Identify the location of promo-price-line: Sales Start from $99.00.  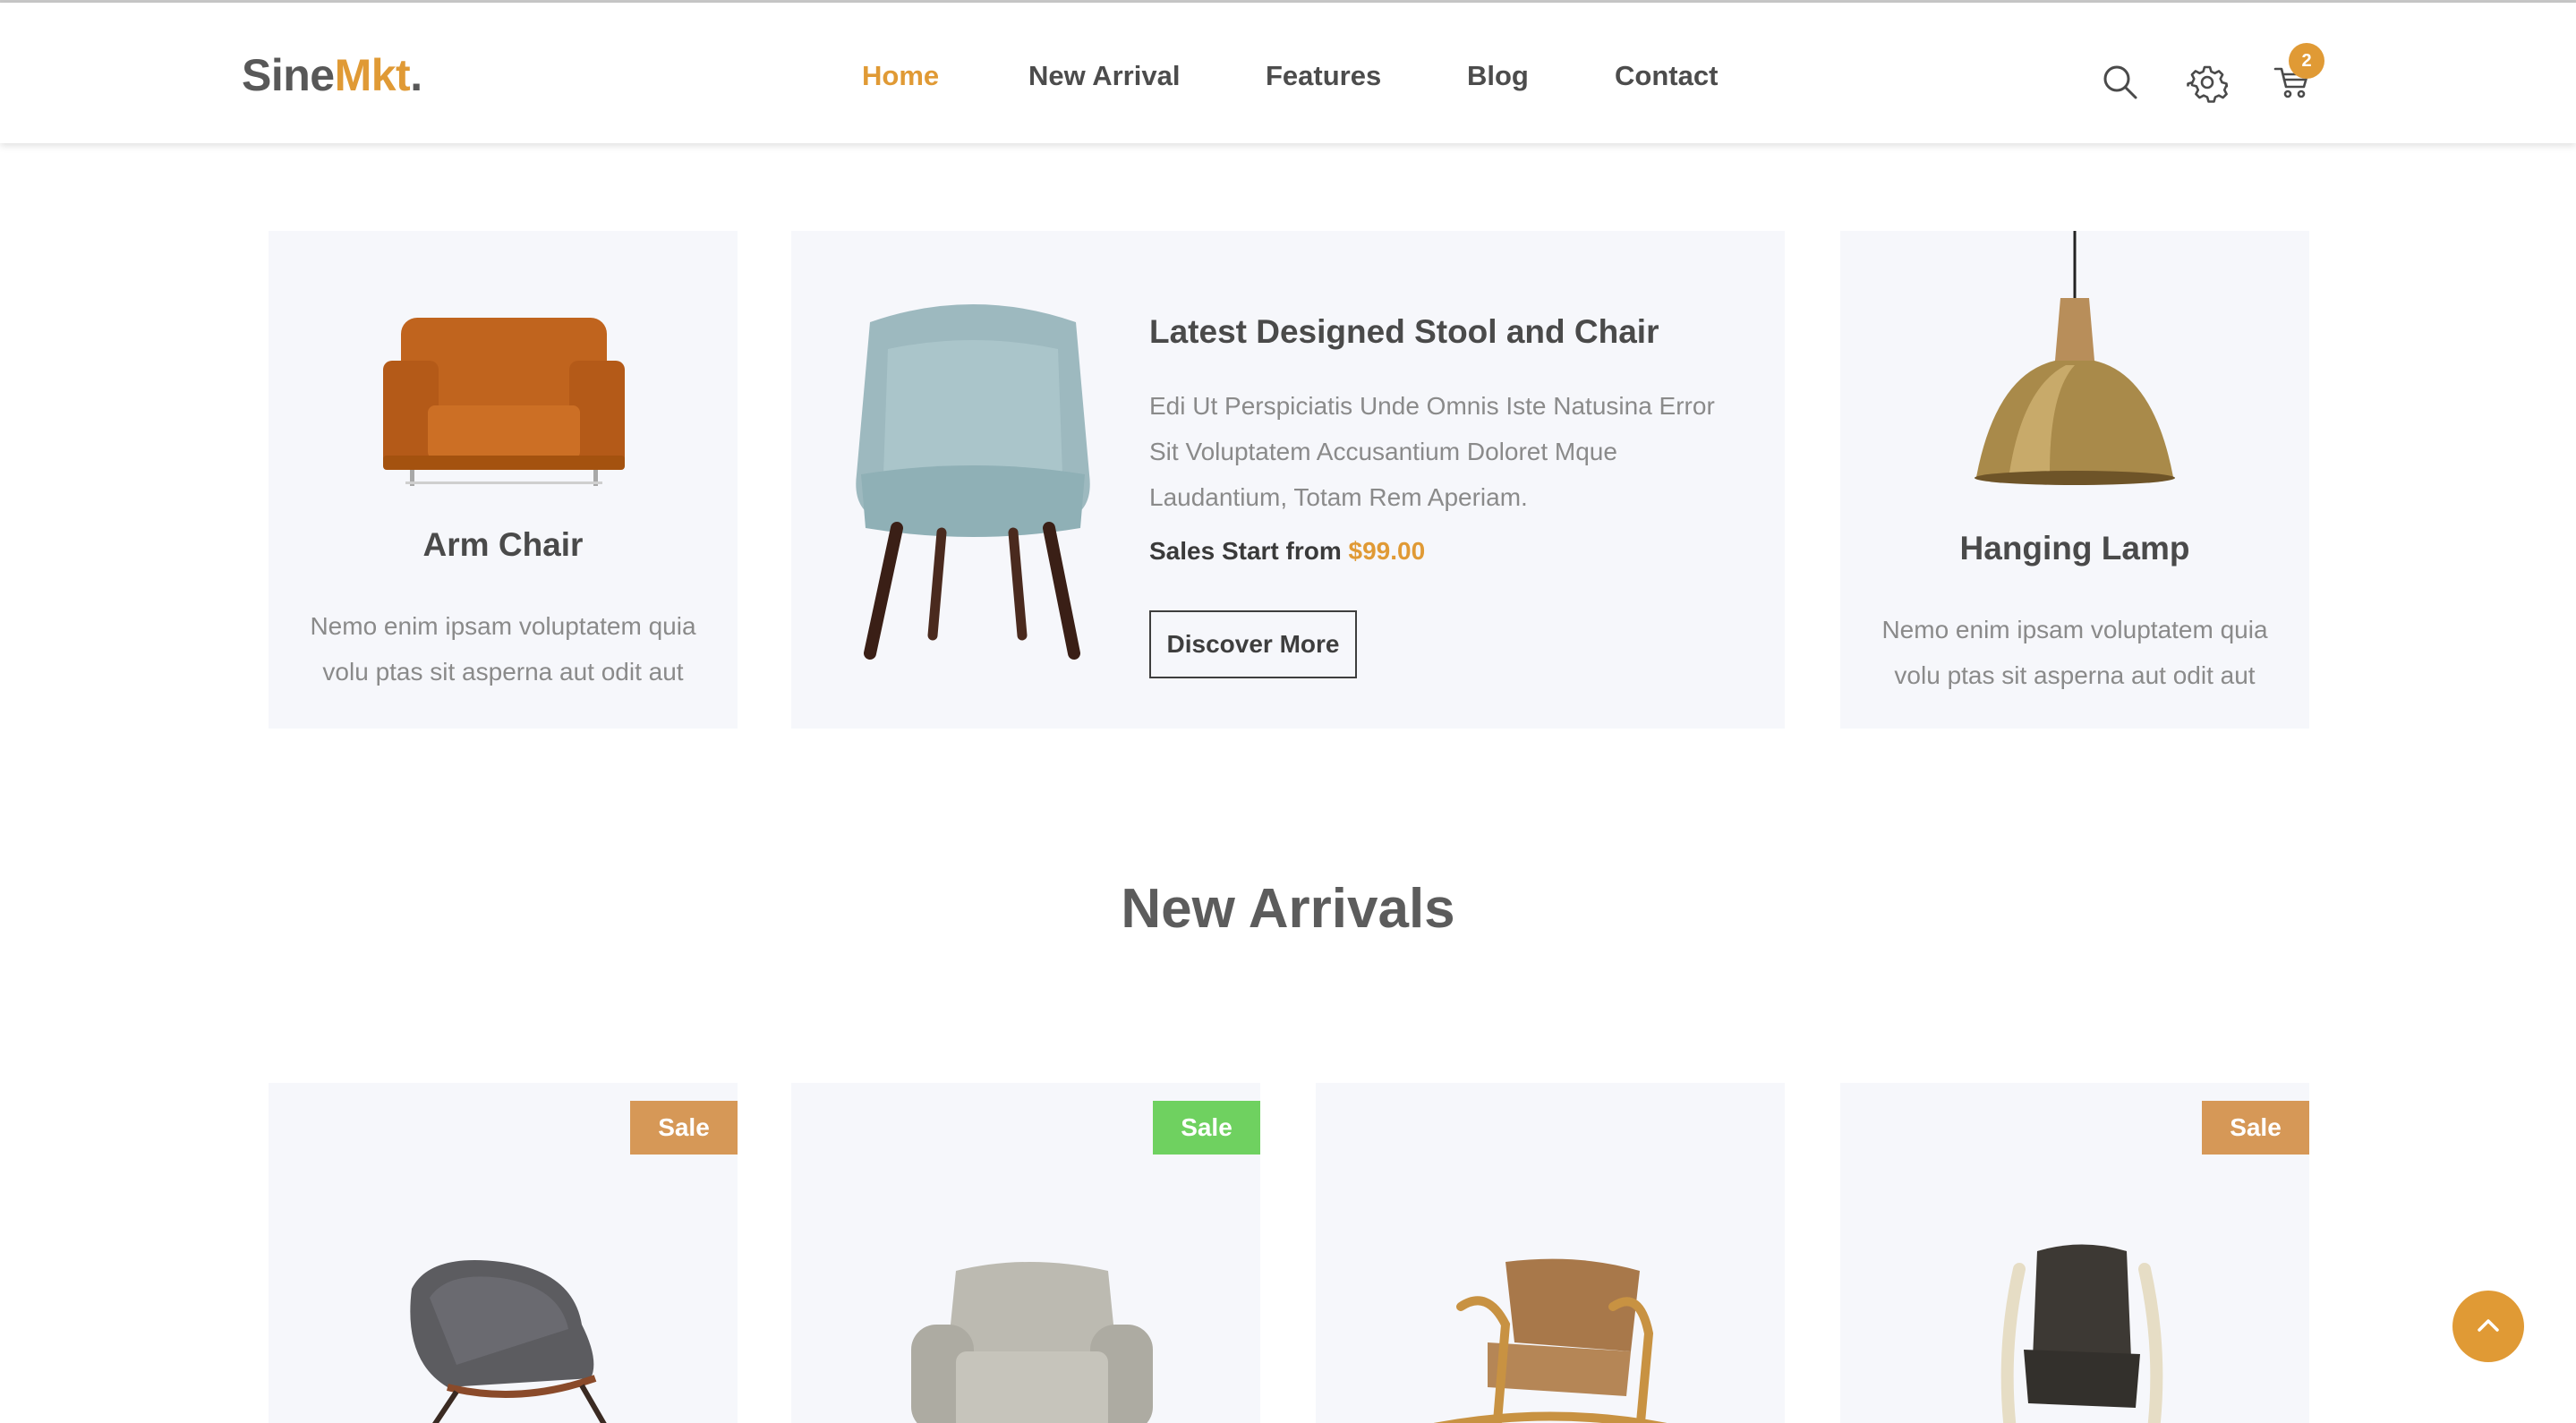
(1287, 551).